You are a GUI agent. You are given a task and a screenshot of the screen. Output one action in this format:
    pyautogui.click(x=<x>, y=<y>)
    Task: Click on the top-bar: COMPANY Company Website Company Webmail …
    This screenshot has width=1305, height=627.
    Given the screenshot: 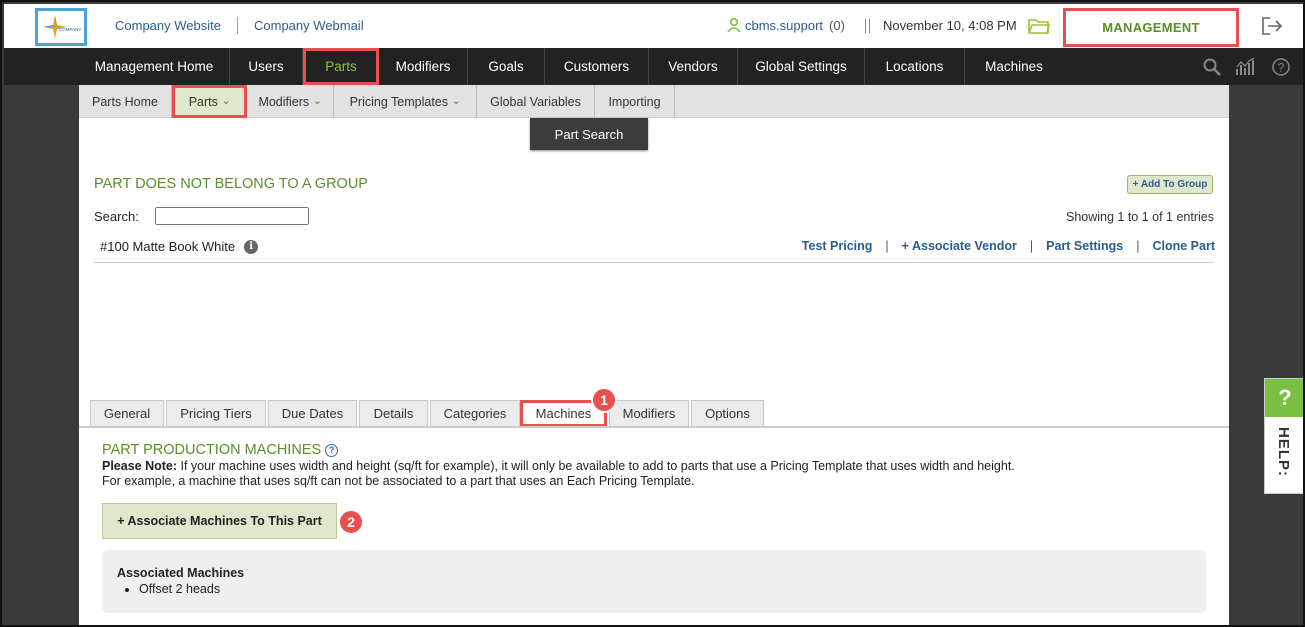 What is the action you would take?
    pyautogui.click(x=653, y=26)
    